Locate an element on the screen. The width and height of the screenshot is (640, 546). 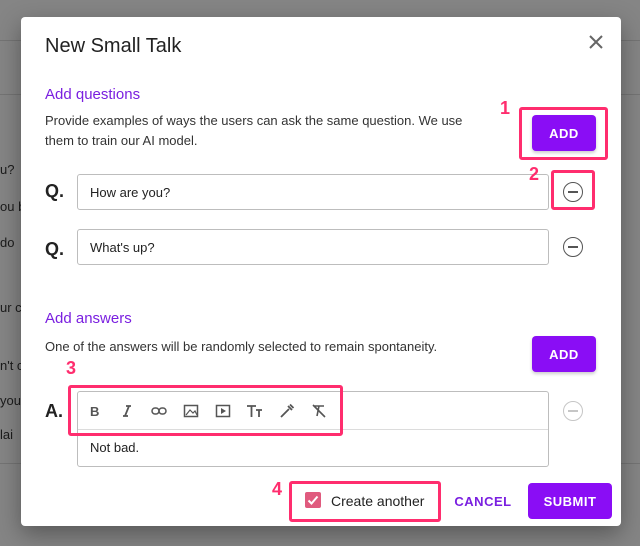
answer-label: A. is located at coordinates (54, 411).